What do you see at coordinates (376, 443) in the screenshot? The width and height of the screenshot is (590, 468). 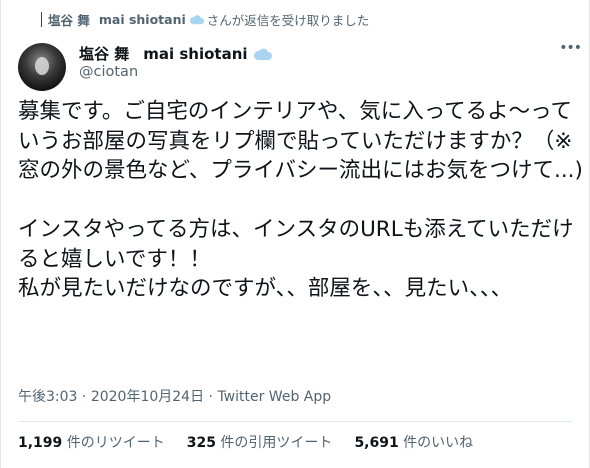 I see `likes-count: 5,691` at bounding box center [376, 443].